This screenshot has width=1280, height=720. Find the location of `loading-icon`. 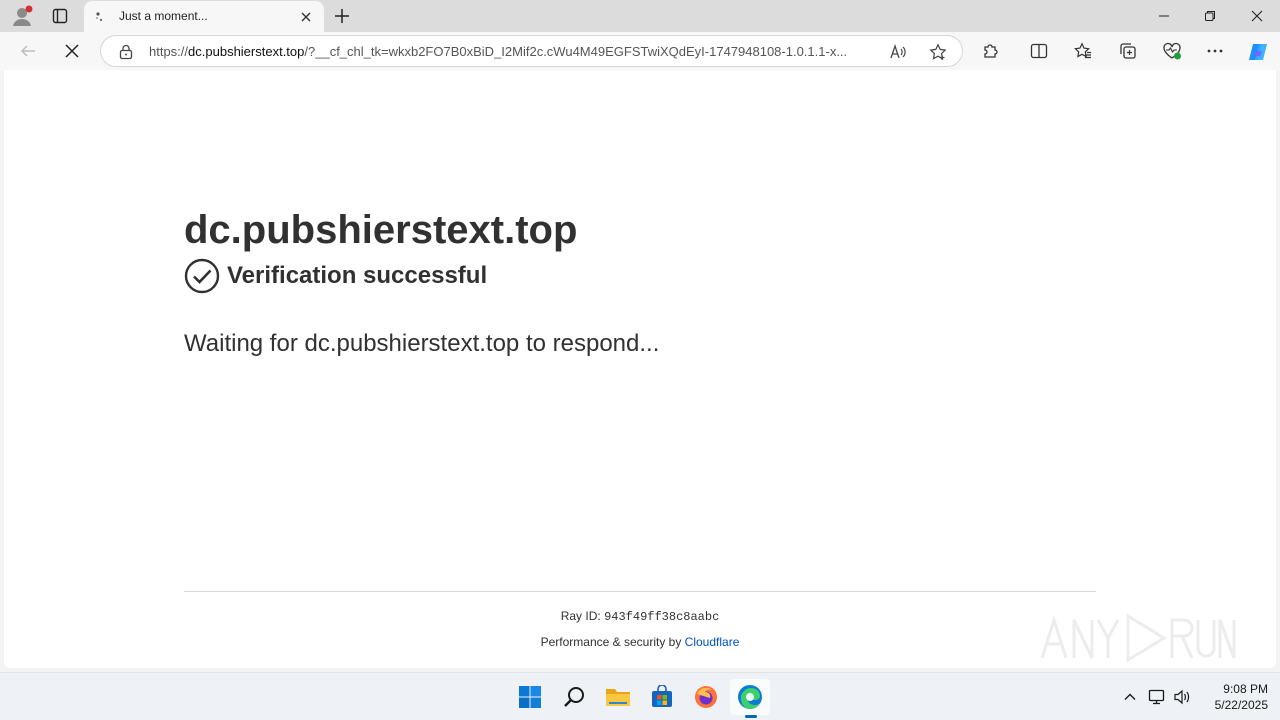

loading-icon is located at coordinates (101, 17).